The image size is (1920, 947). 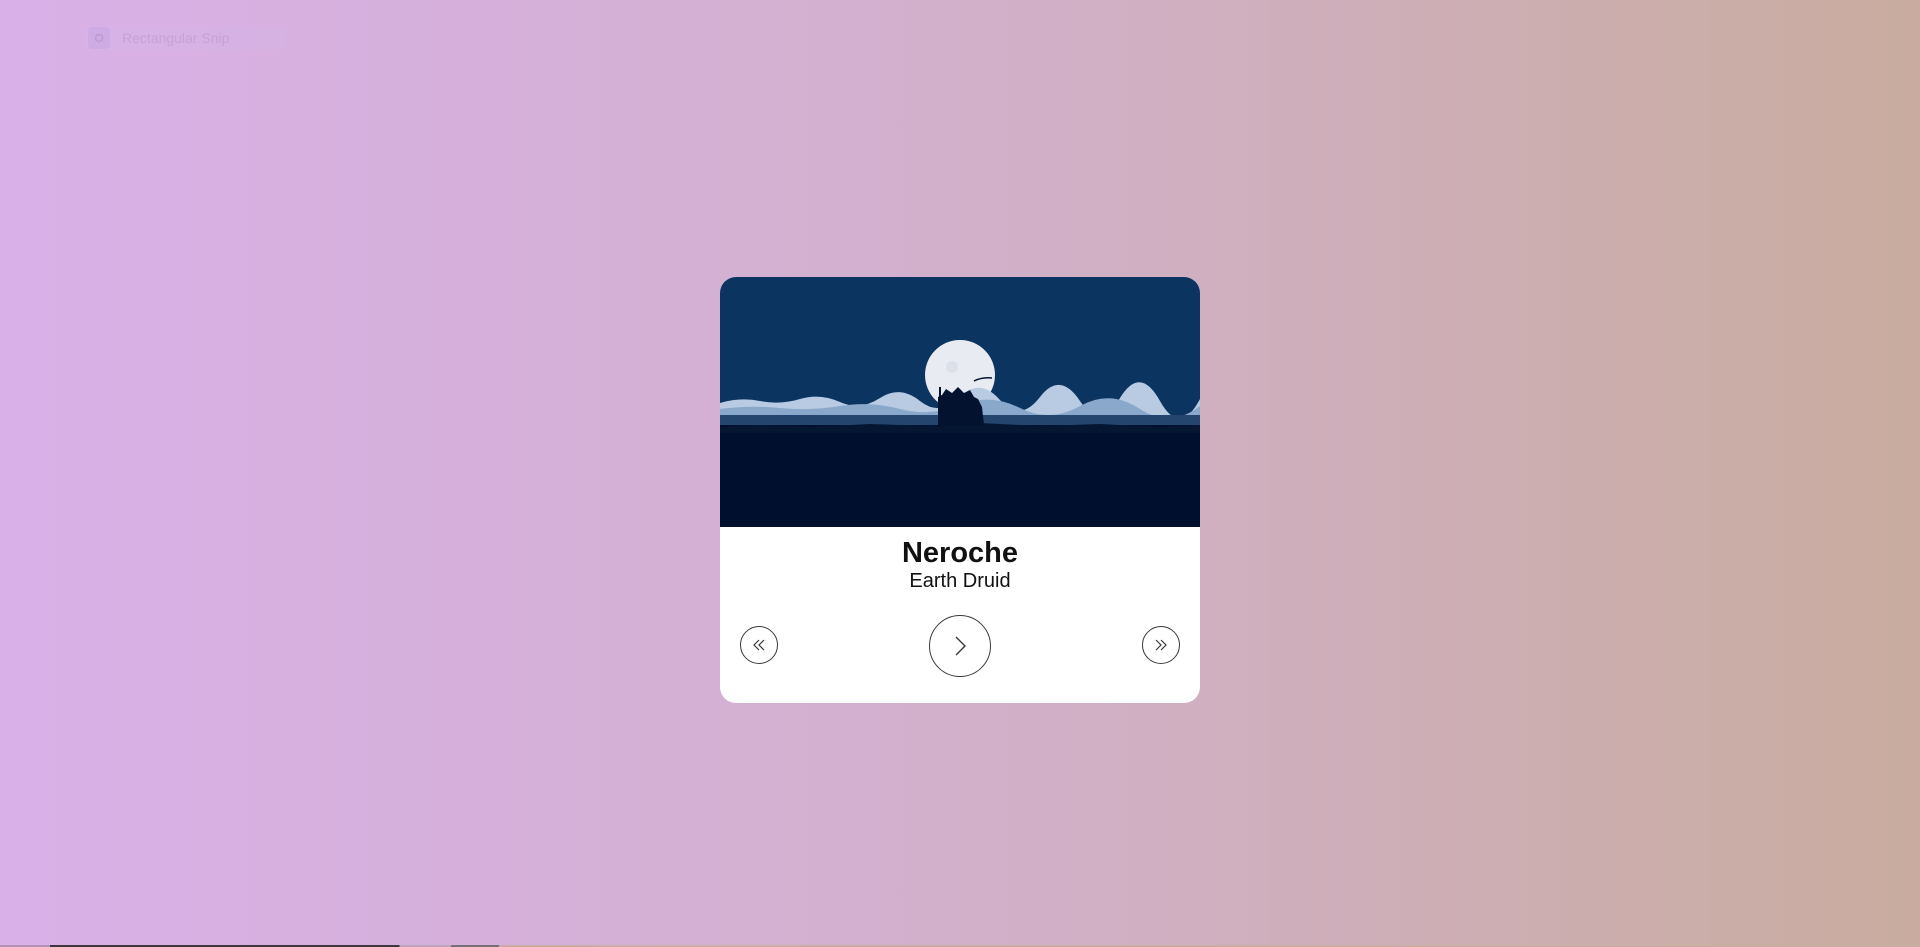 I want to click on double-chevron-right-icon, so click(x=1161, y=645).